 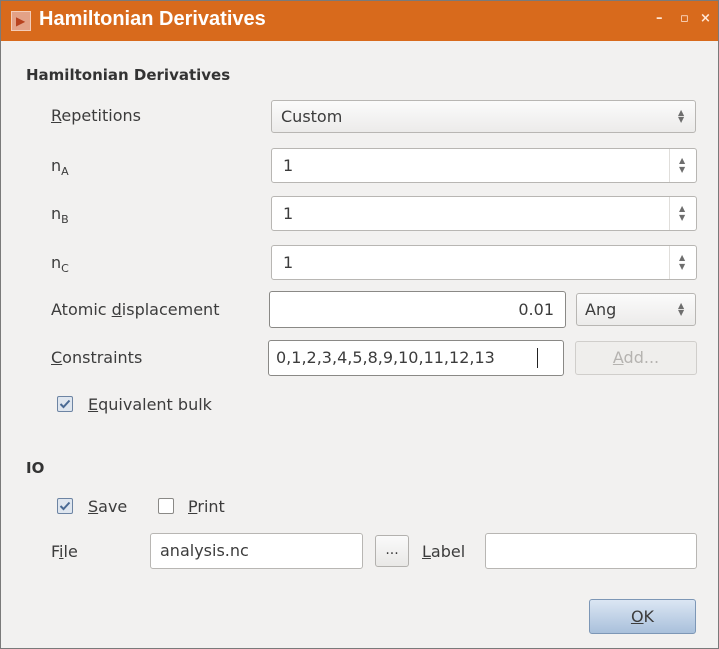 What do you see at coordinates (97, 357) in the screenshot?
I see `constraints-label: Constraints` at bounding box center [97, 357].